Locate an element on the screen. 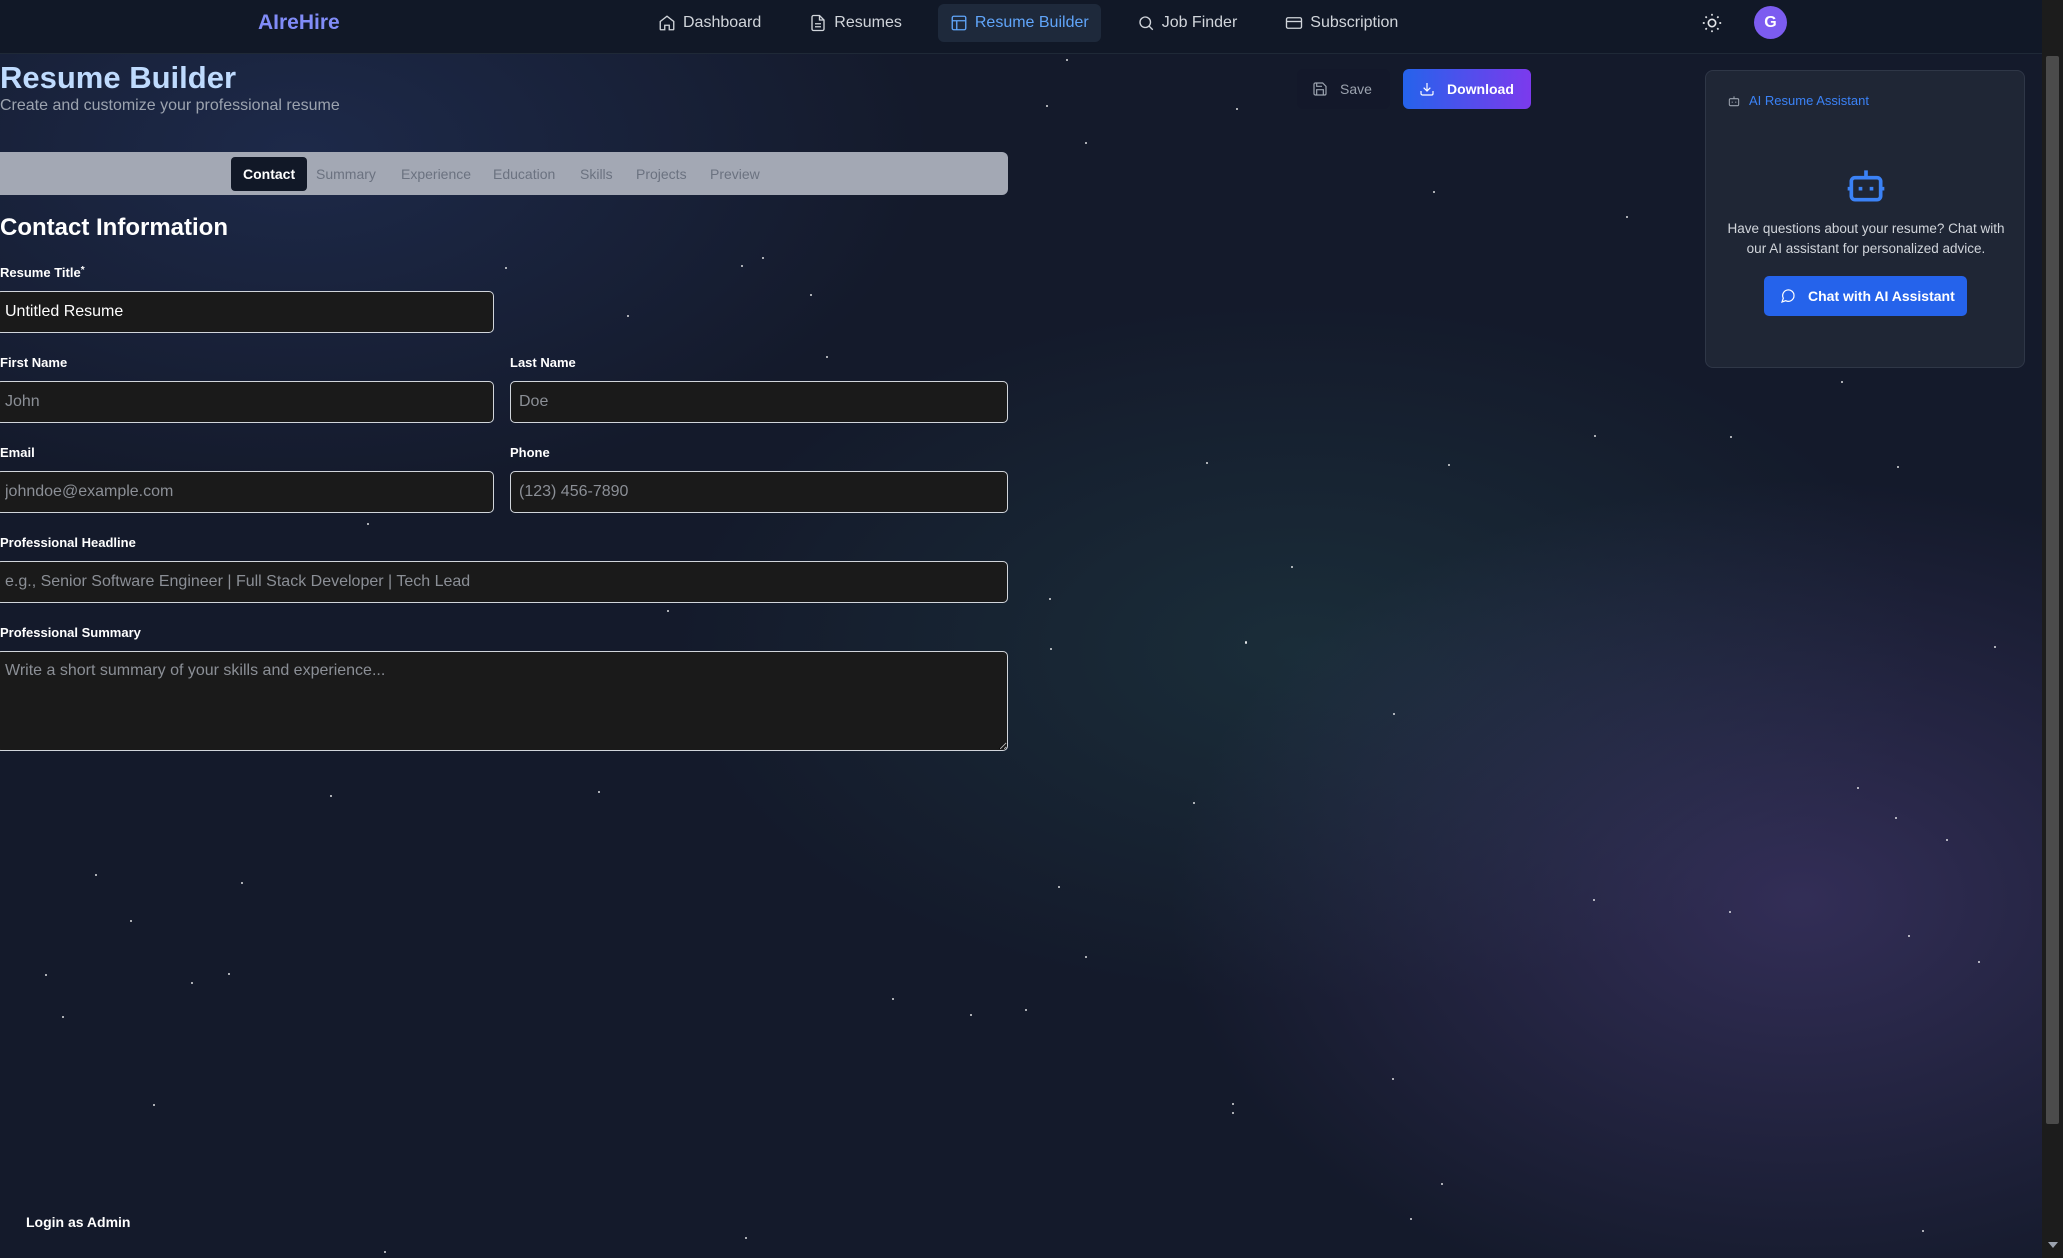 This screenshot has height=1258, width=2063. section-title: Contact Information is located at coordinates (114, 227).